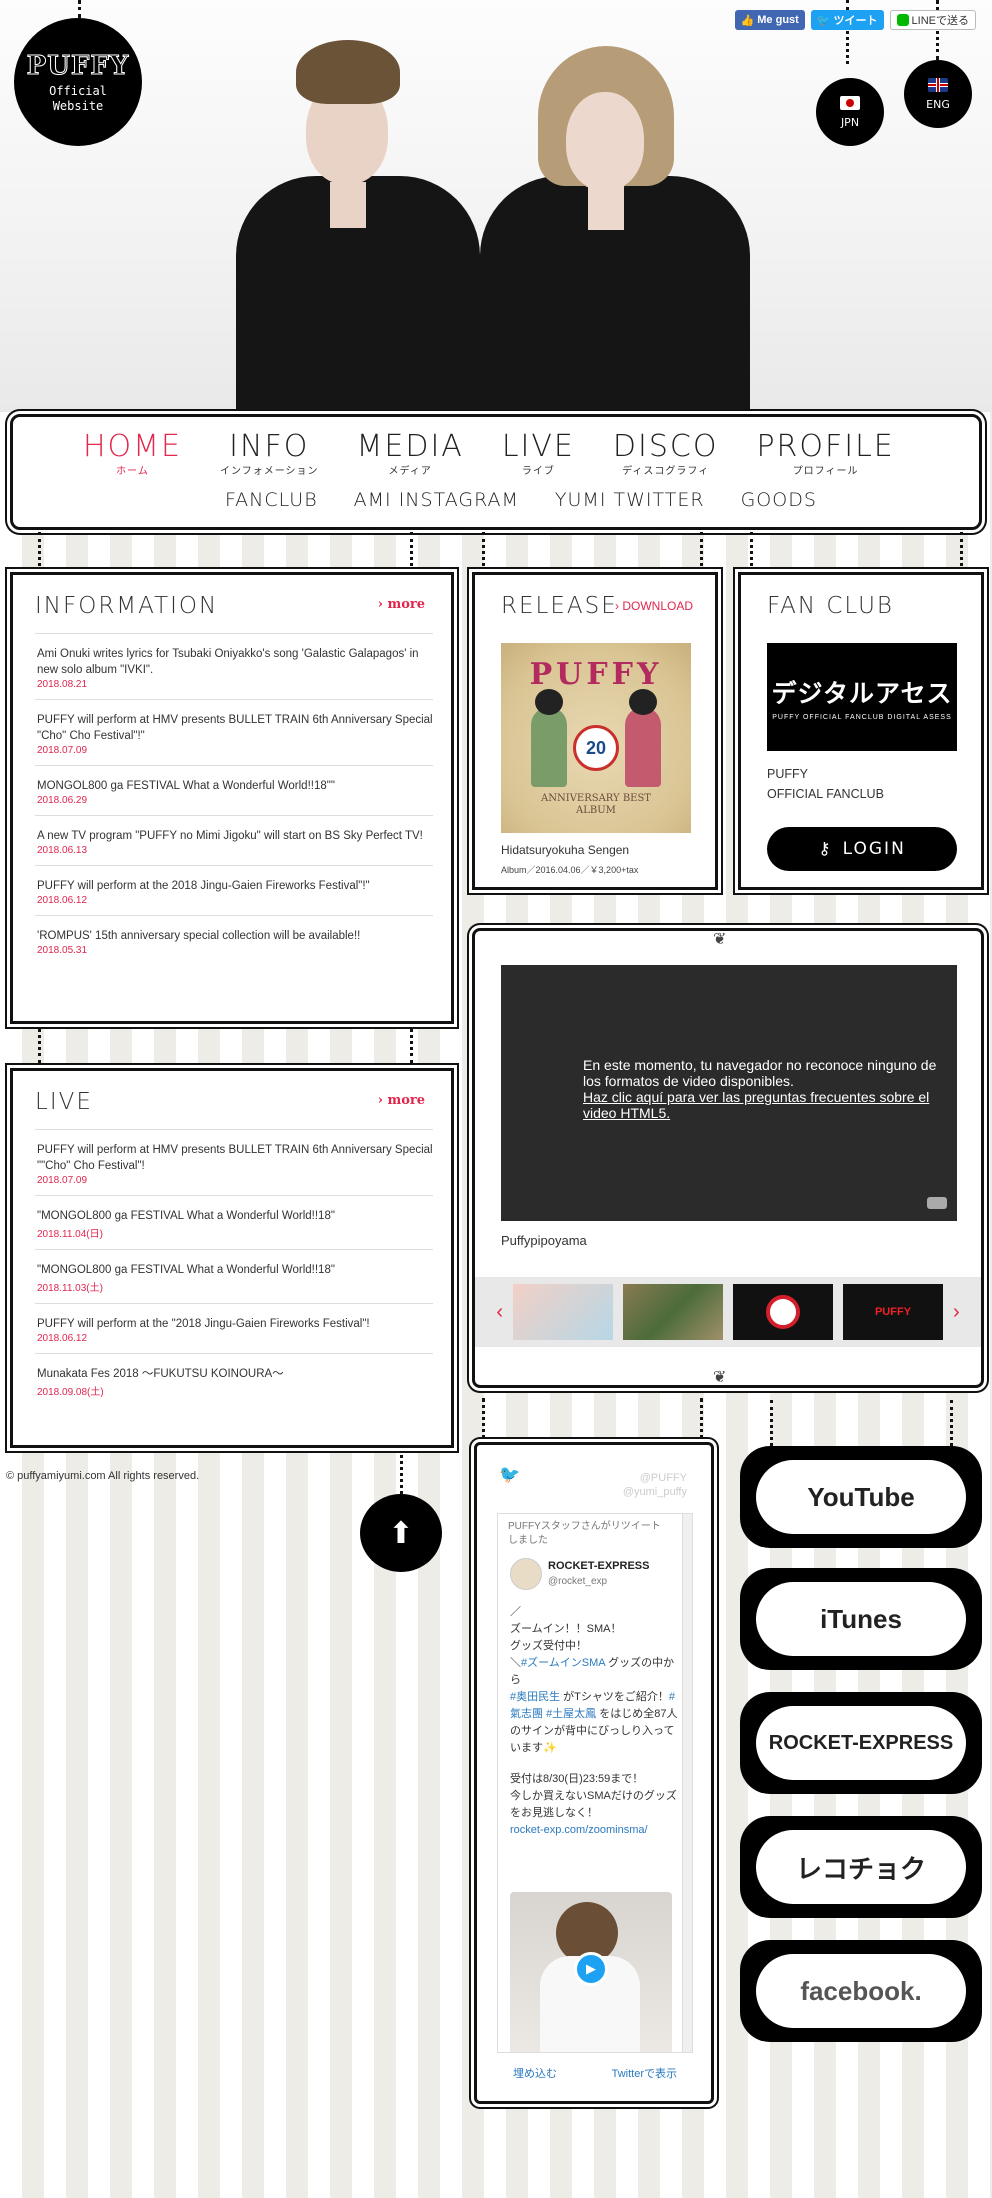 The height and width of the screenshot is (2198, 992). What do you see at coordinates (62, 850) in the screenshot?
I see `news-date: 2018.06.13` at bounding box center [62, 850].